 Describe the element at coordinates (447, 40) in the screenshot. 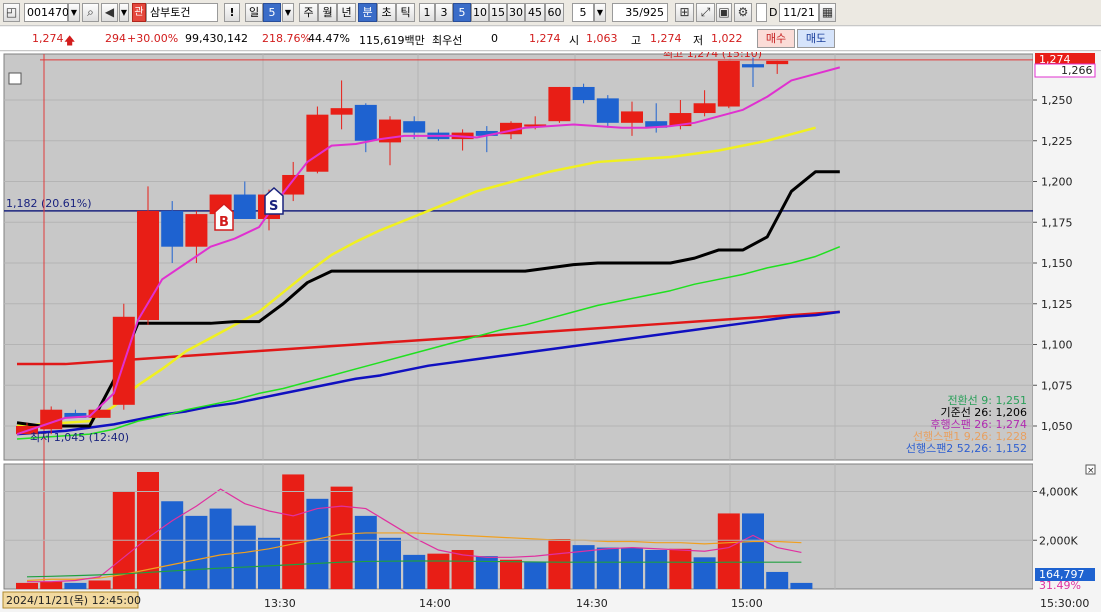

I see `best-bid-label: 최우선` at that location.